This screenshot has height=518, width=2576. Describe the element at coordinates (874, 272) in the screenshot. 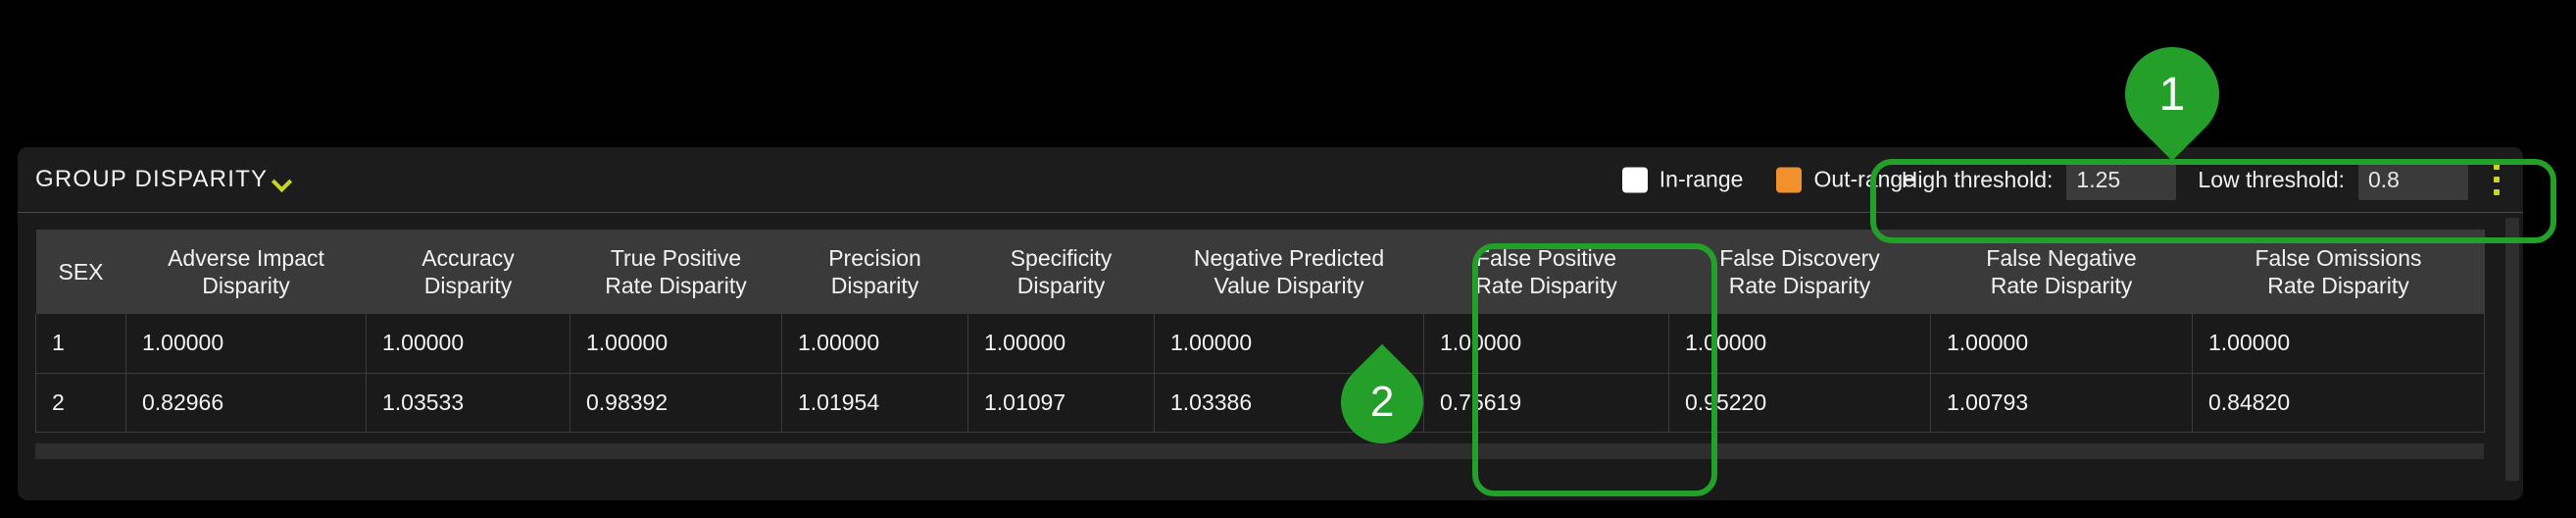

I see `column-header-precision-disparity: Precision Disparity` at that location.